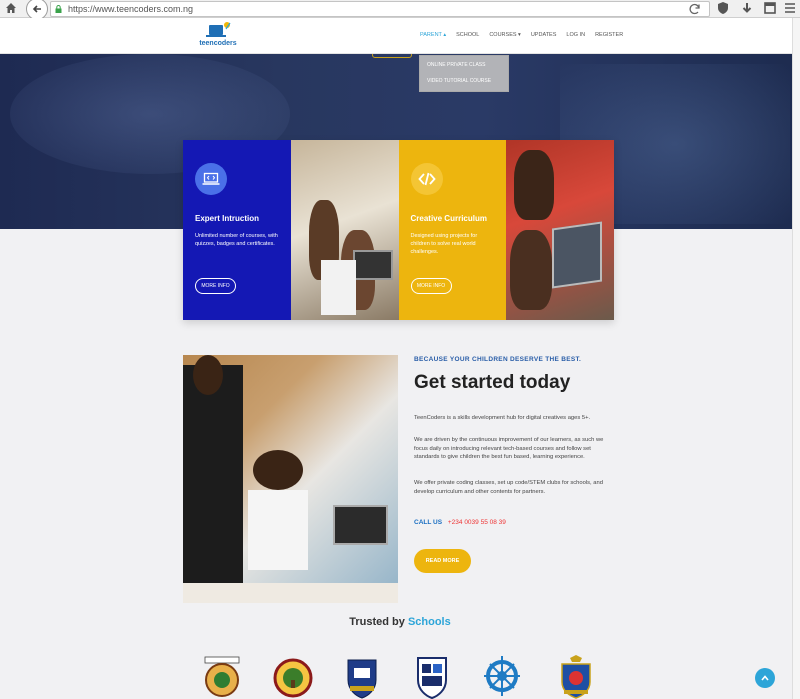 The width and height of the screenshot is (800, 699). Describe the element at coordinates (695, 9) in the screenshot. I see `reload-icon` at that location.